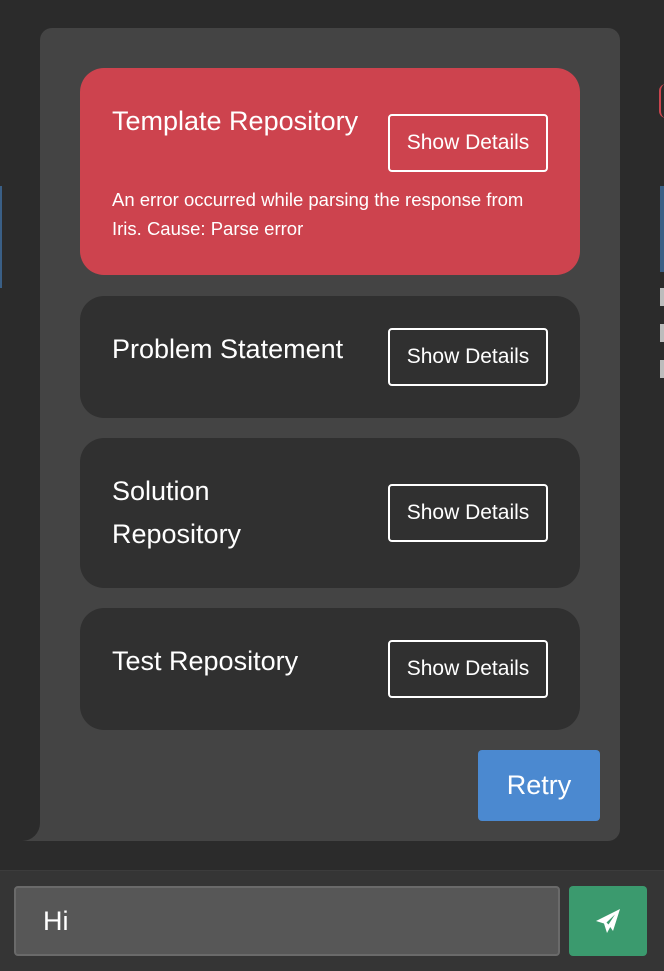 This screenshot has width=664, height=971. What do you see at coordinates (205, 661) in the screenshot?
I see `stage-title: Test Repository` at bounding box center [205, 661].